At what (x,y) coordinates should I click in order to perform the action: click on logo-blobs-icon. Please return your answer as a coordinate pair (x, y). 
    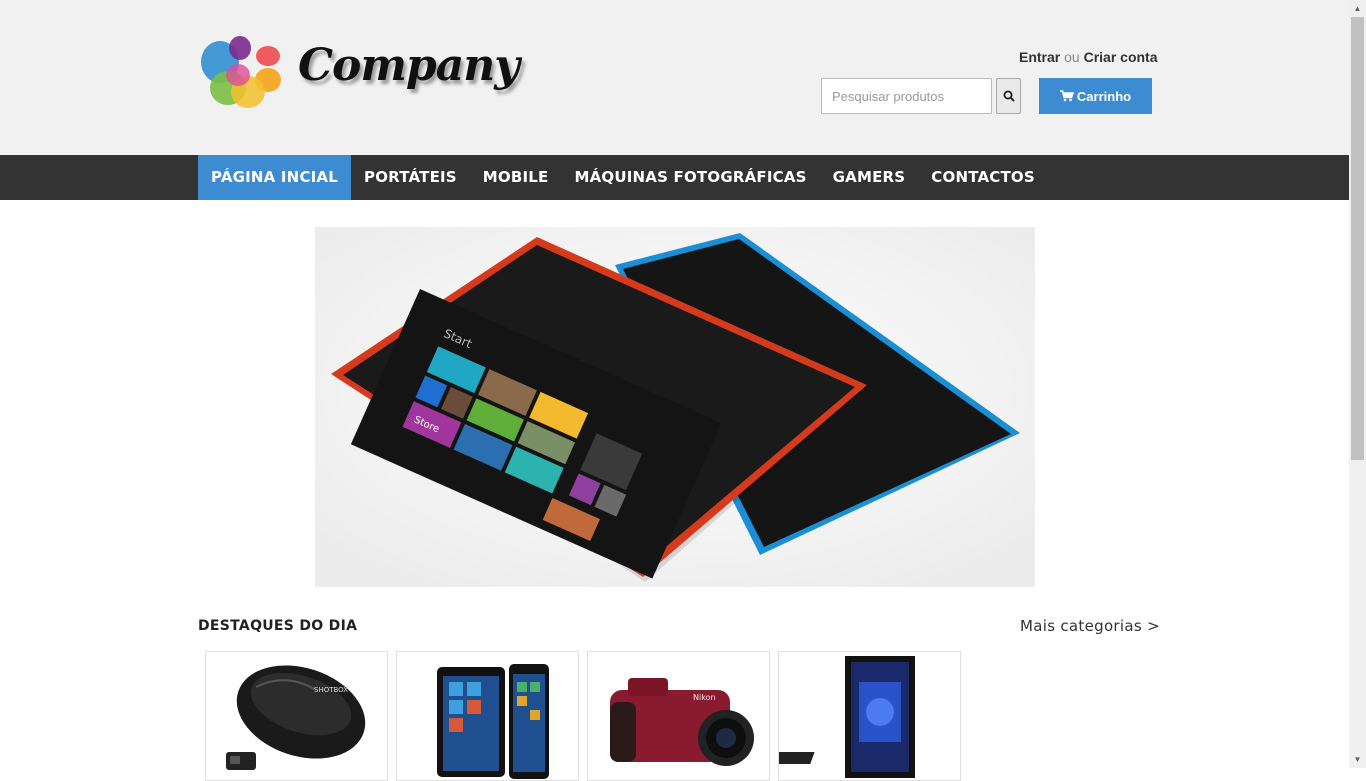
    Looking at the image, I should click on (241, 72).